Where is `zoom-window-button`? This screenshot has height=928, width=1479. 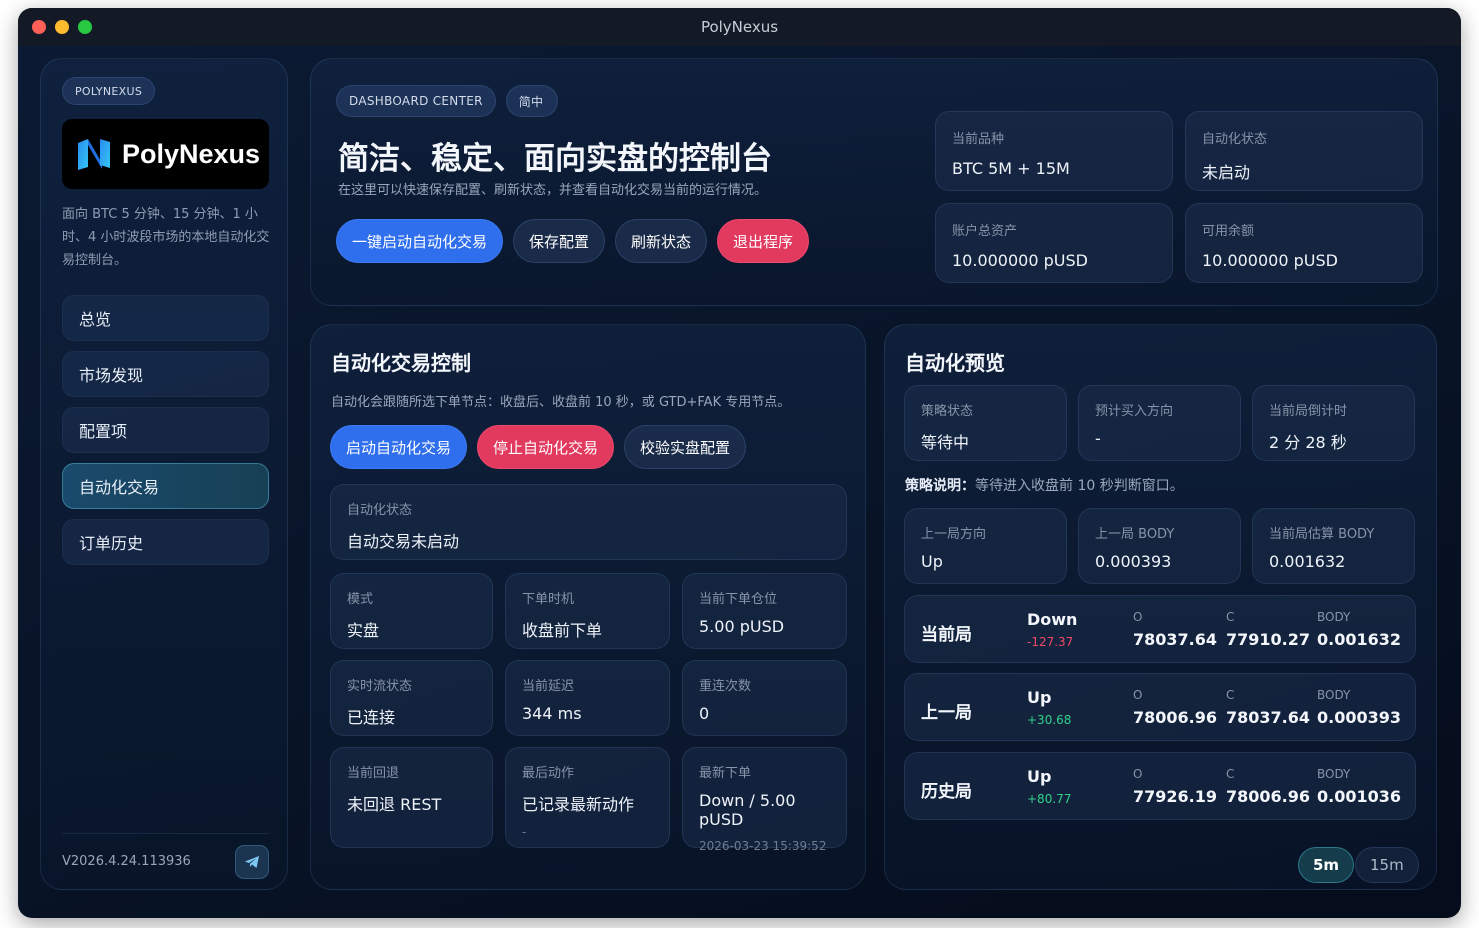 zoom-window-button is located at coordinates (85, 27).